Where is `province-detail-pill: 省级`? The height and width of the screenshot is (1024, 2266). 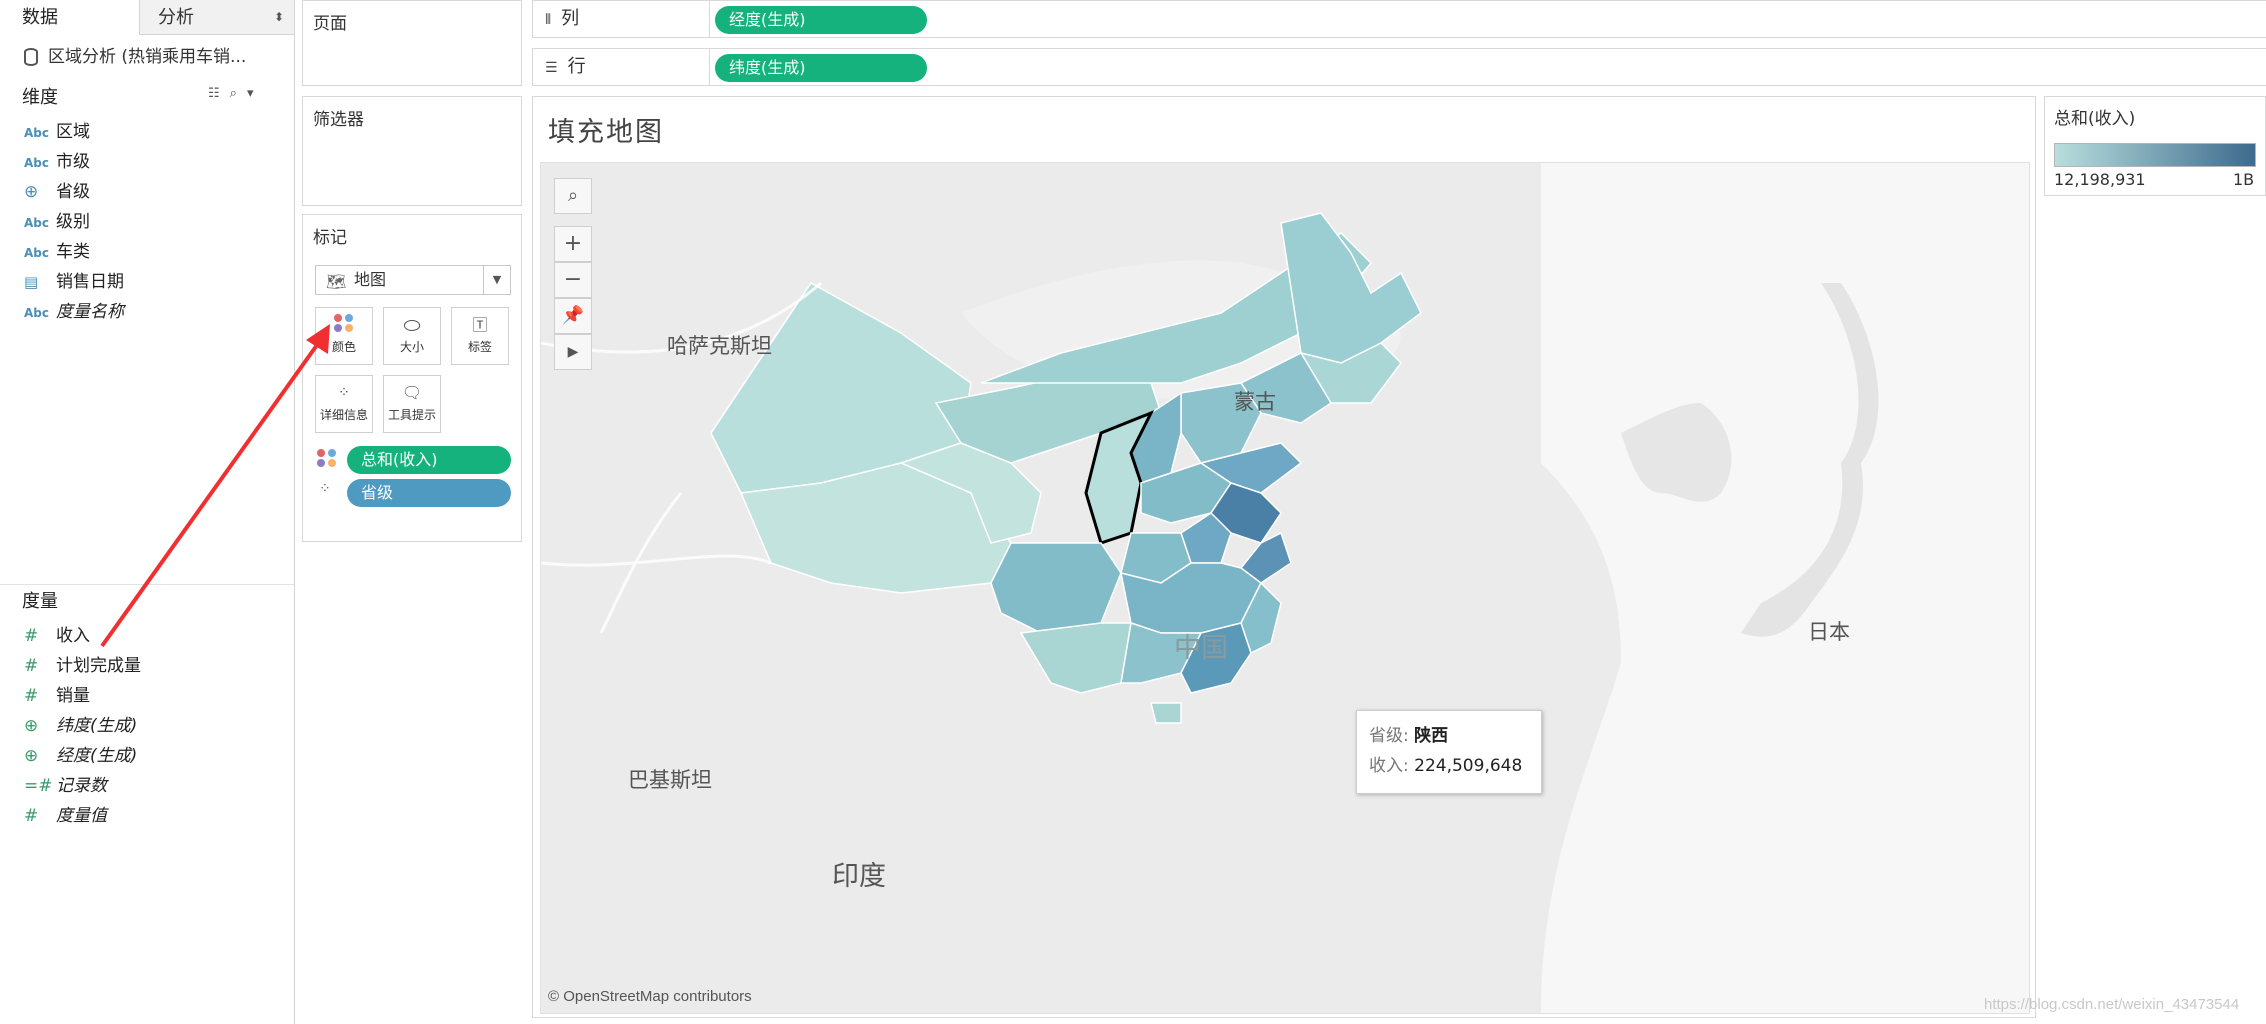 province-detail-pill: 省级 is located at coordinates (429, 493).